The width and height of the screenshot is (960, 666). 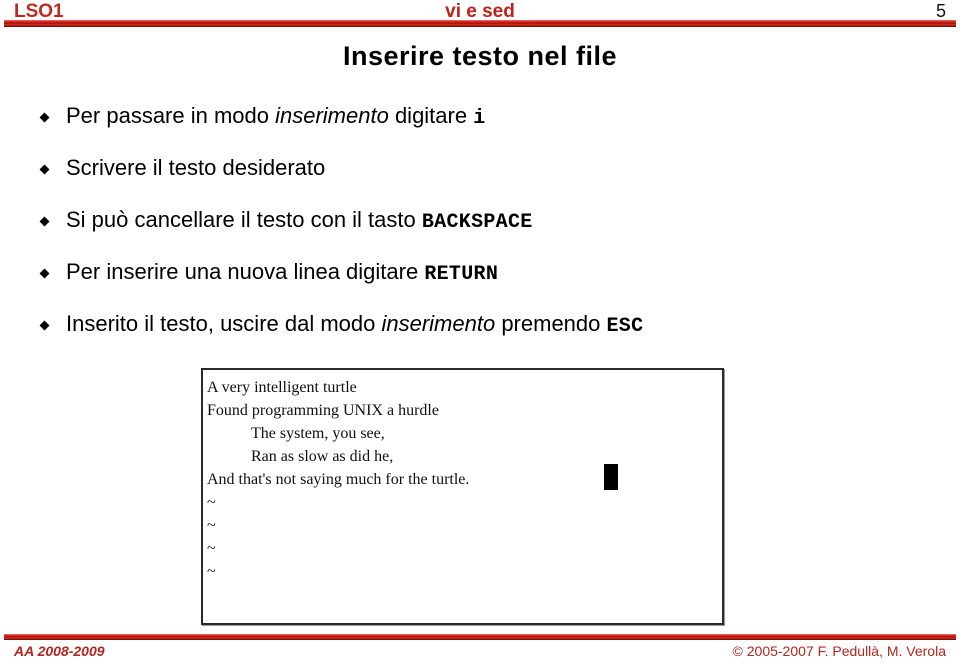 What do you see at coordinates (464, 537) in the screenshot?
I see `terminal-tilde-lines: ~ ~ ~ ~` at bounding box center [464, 537].